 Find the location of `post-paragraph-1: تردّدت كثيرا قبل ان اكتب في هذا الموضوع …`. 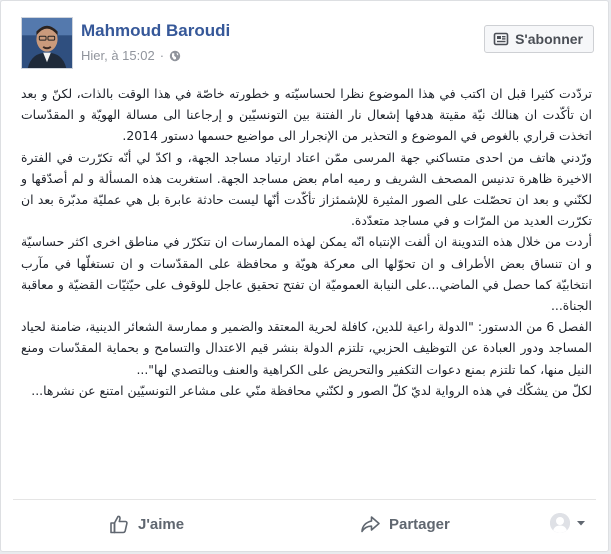

post-paragraph-1: تردّدت كثيرا قبل ان اكتب في هذا الموضوع … is located at coordinates (306, 115).